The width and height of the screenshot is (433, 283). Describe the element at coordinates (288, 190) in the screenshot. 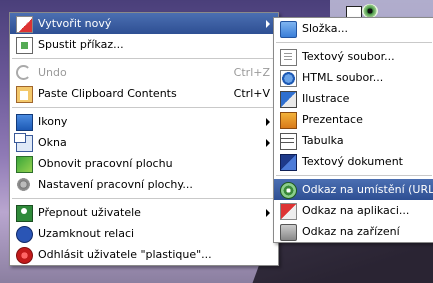

I see `link-url-icon` at that location.